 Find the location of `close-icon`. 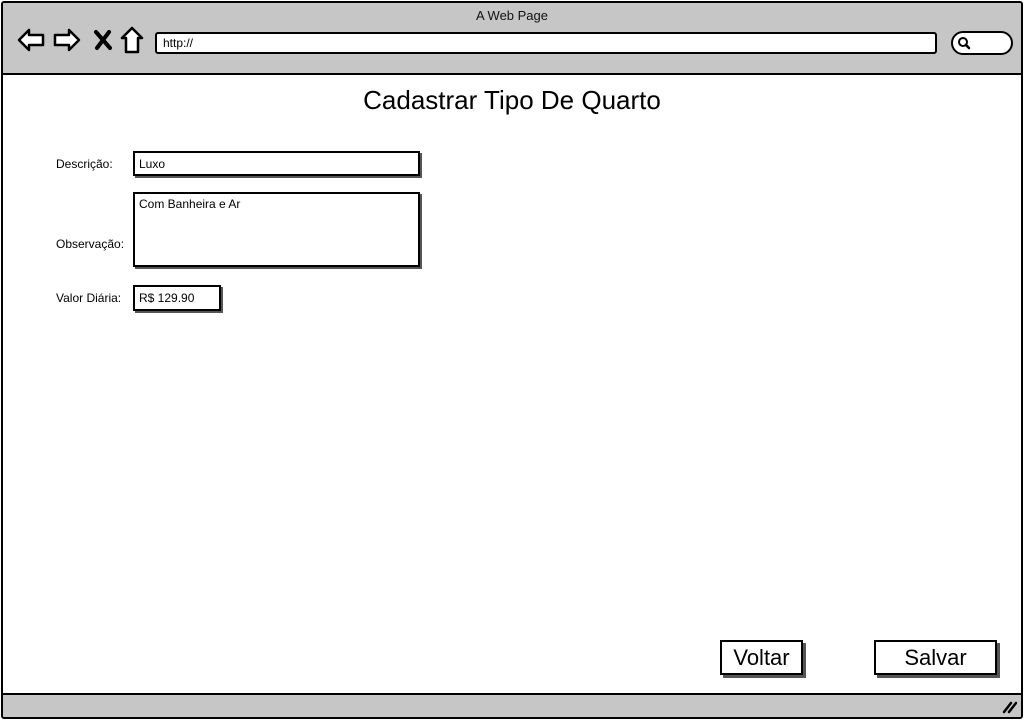

close-icon is located at coordinates (103, 40).